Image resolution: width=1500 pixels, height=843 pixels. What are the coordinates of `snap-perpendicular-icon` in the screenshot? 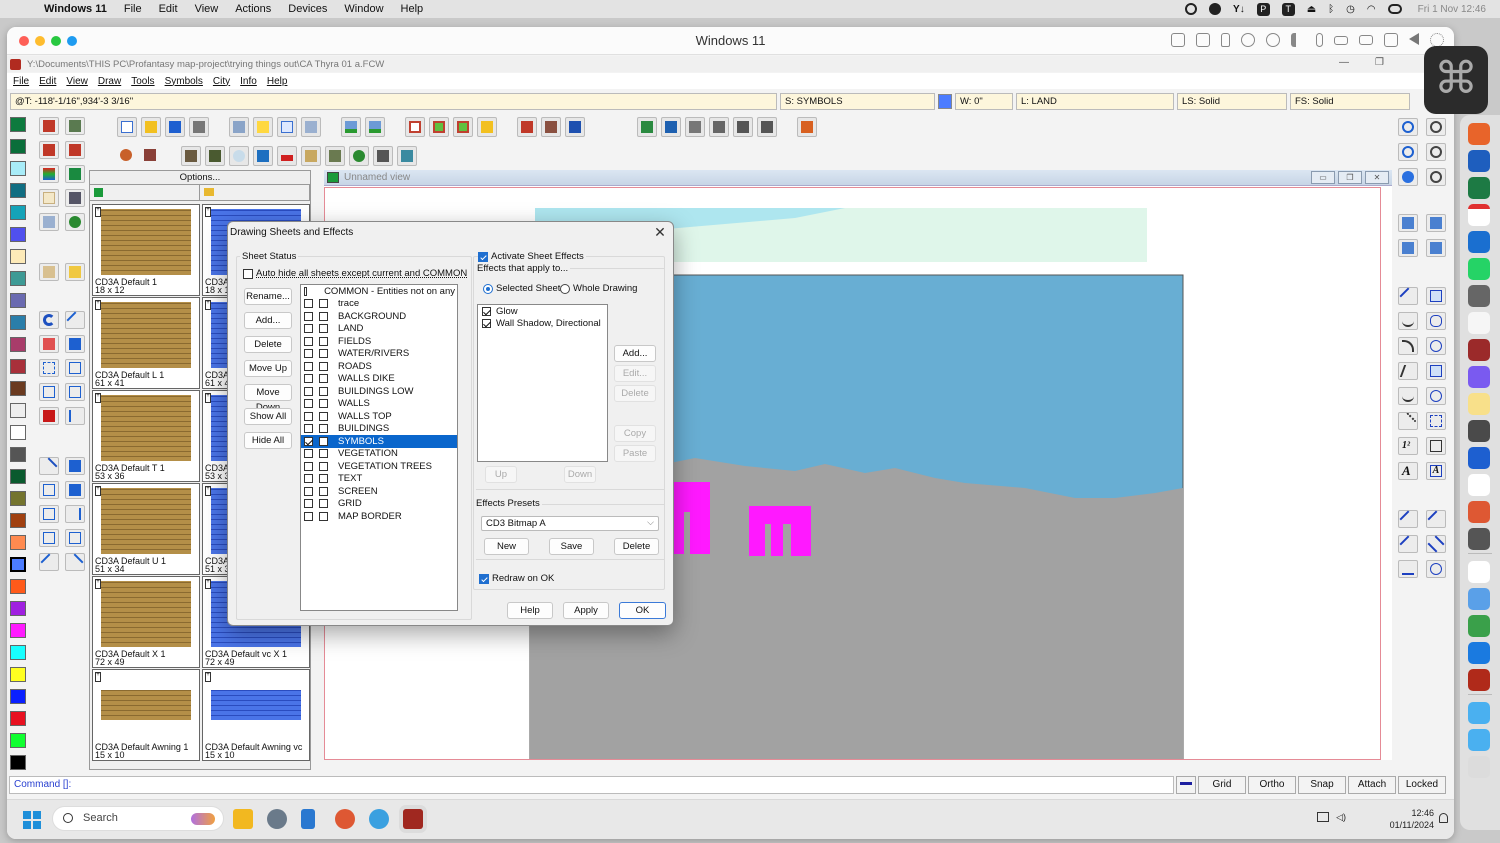 It's located at (1408, 544).